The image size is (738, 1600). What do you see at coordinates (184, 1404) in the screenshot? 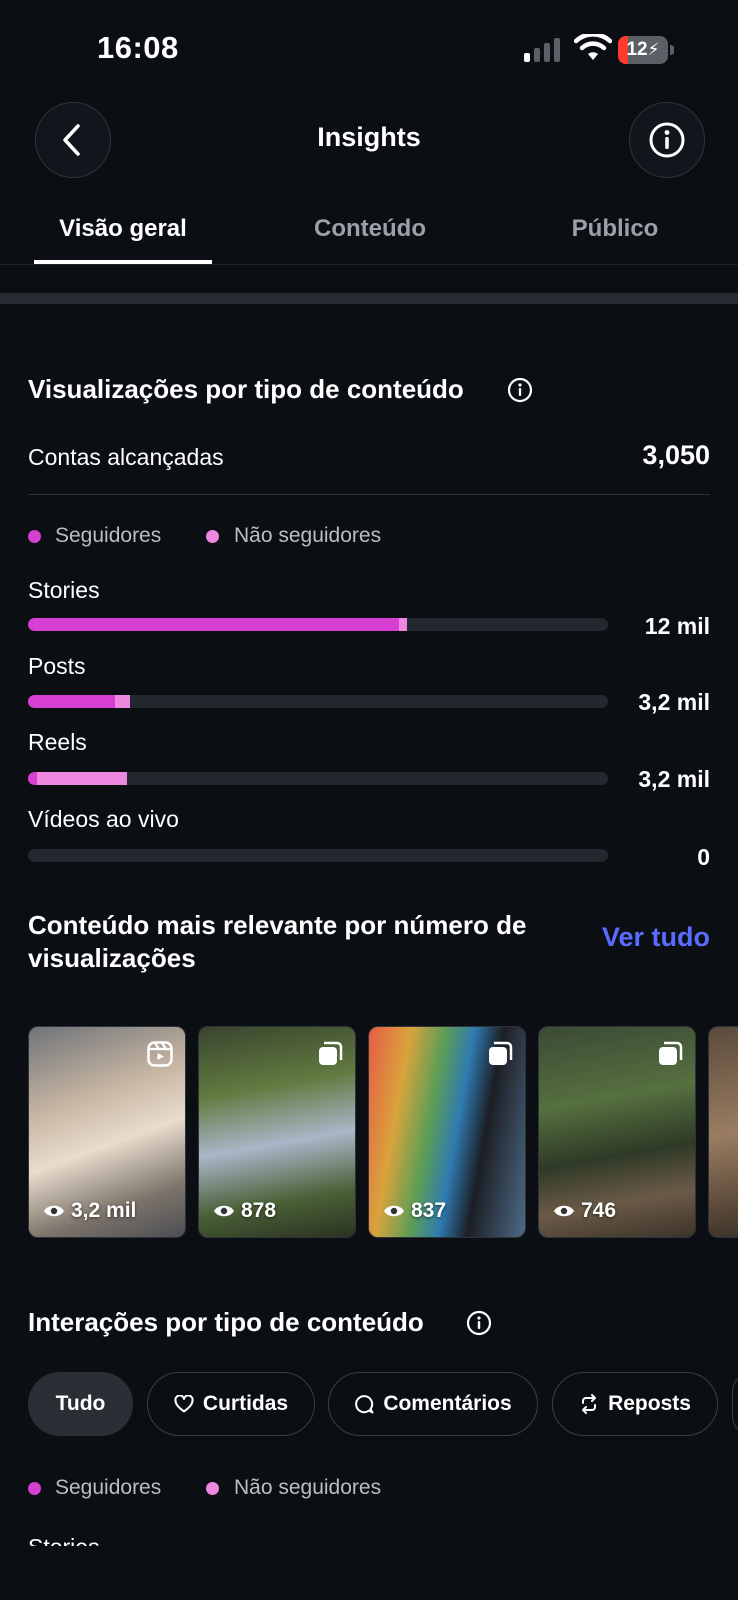
I see `heart-icon` at bounding box center [184, 1404].